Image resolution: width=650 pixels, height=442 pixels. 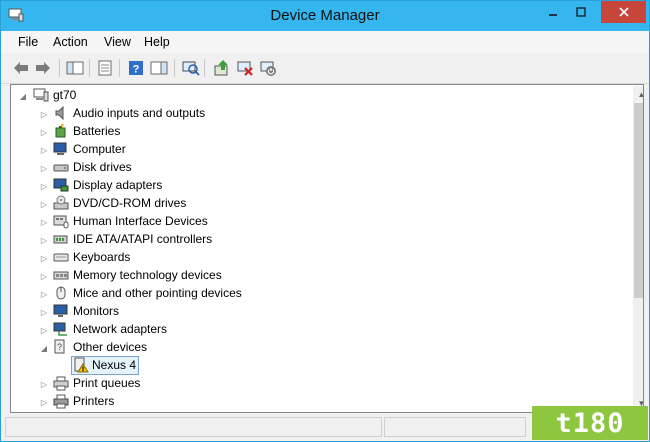 What do you see at coordinates (60, 329) in the screenshot?
I see `network-adapter-icon` at bounding box center [60, 329].